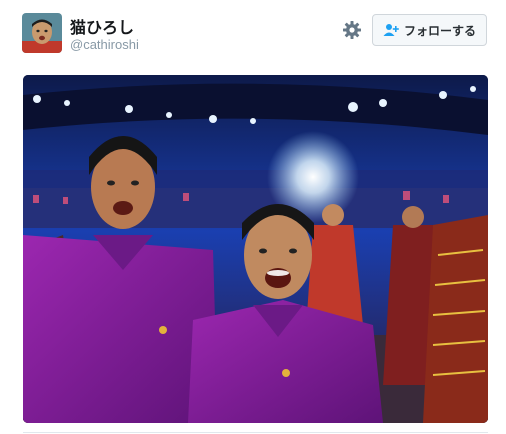 The image size is (506, 434). I want to click on tweet-header: 猫ひろし @cathiroshi フォローする, so click(253, 32).